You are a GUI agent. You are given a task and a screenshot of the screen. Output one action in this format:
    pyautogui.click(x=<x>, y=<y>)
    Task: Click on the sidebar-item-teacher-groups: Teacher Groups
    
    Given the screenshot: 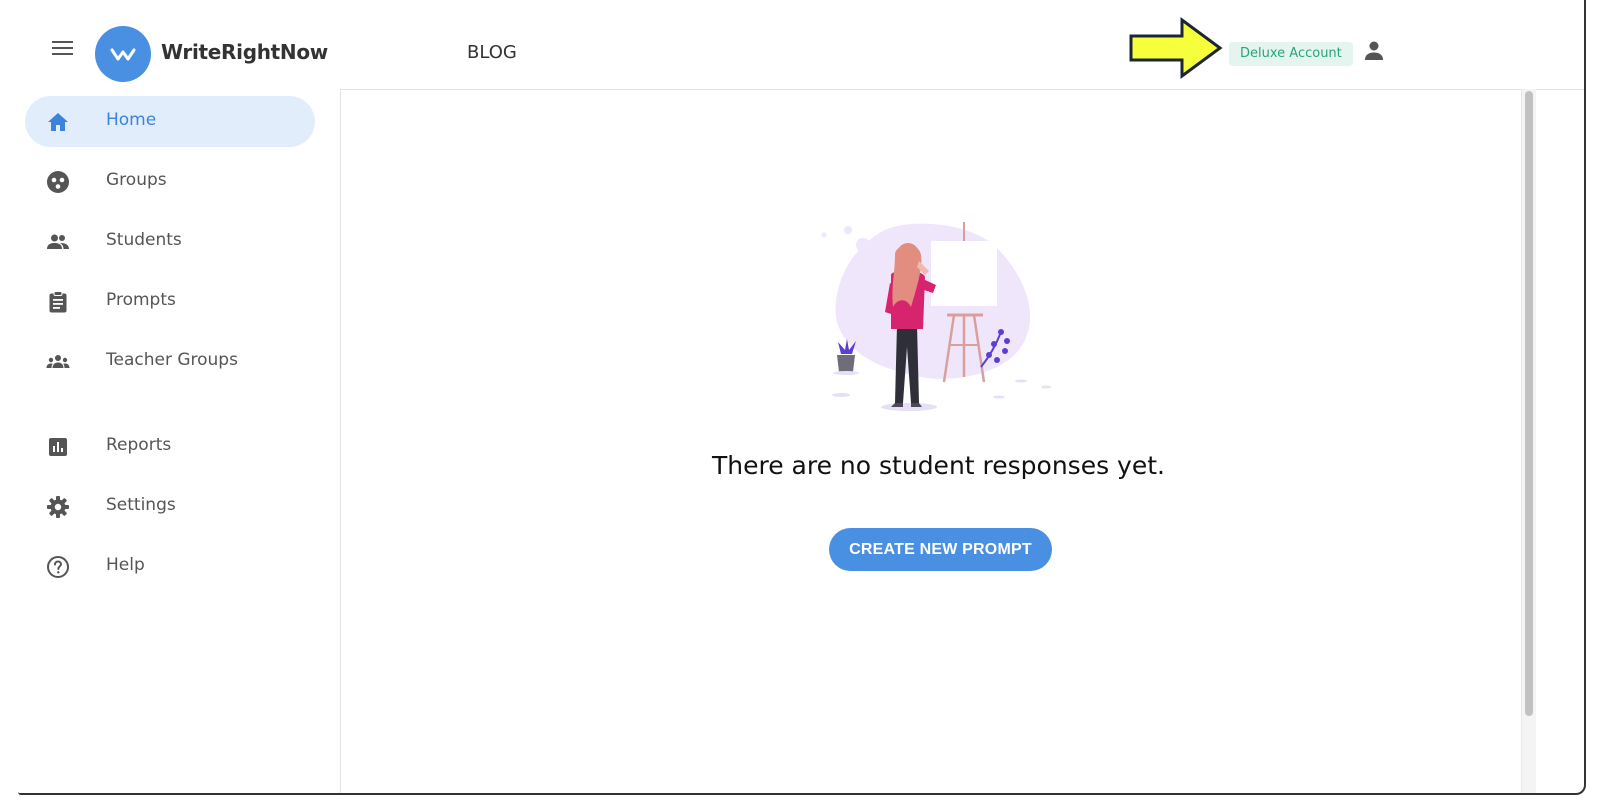 What is the action you would take?
    pyautogui.click(x=170, y=361)
    